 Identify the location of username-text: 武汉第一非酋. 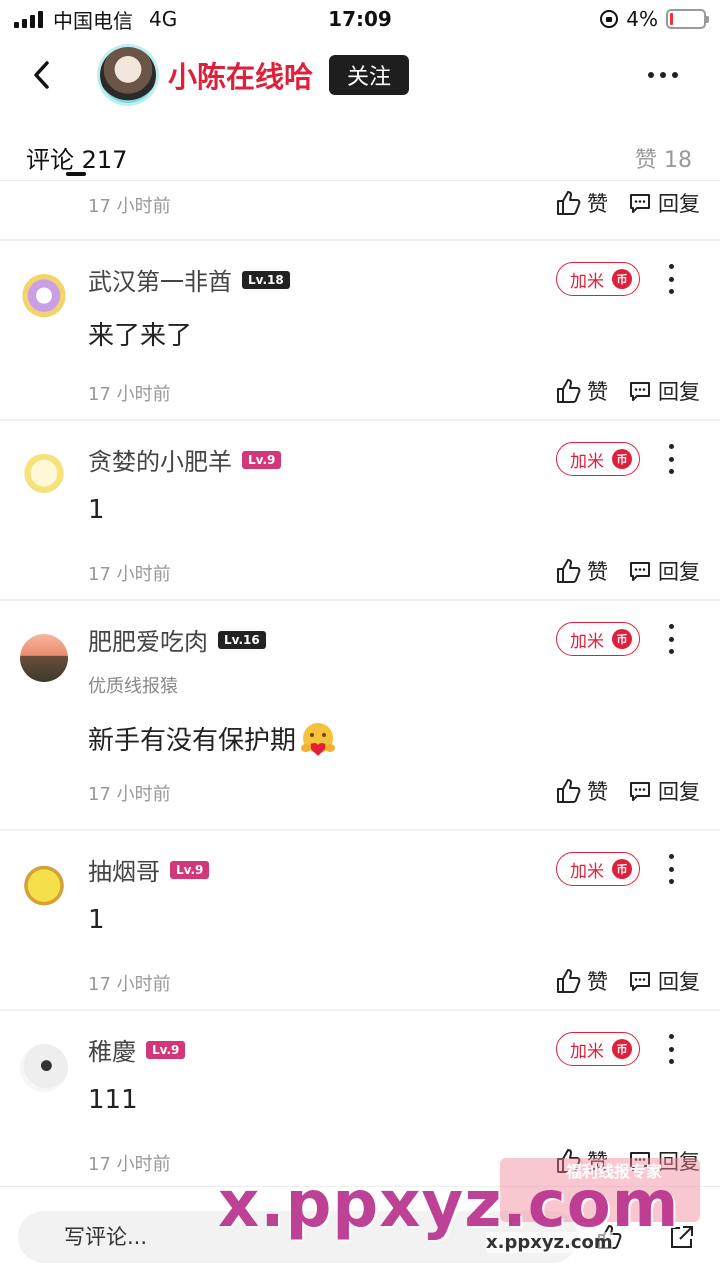
(160, 282).